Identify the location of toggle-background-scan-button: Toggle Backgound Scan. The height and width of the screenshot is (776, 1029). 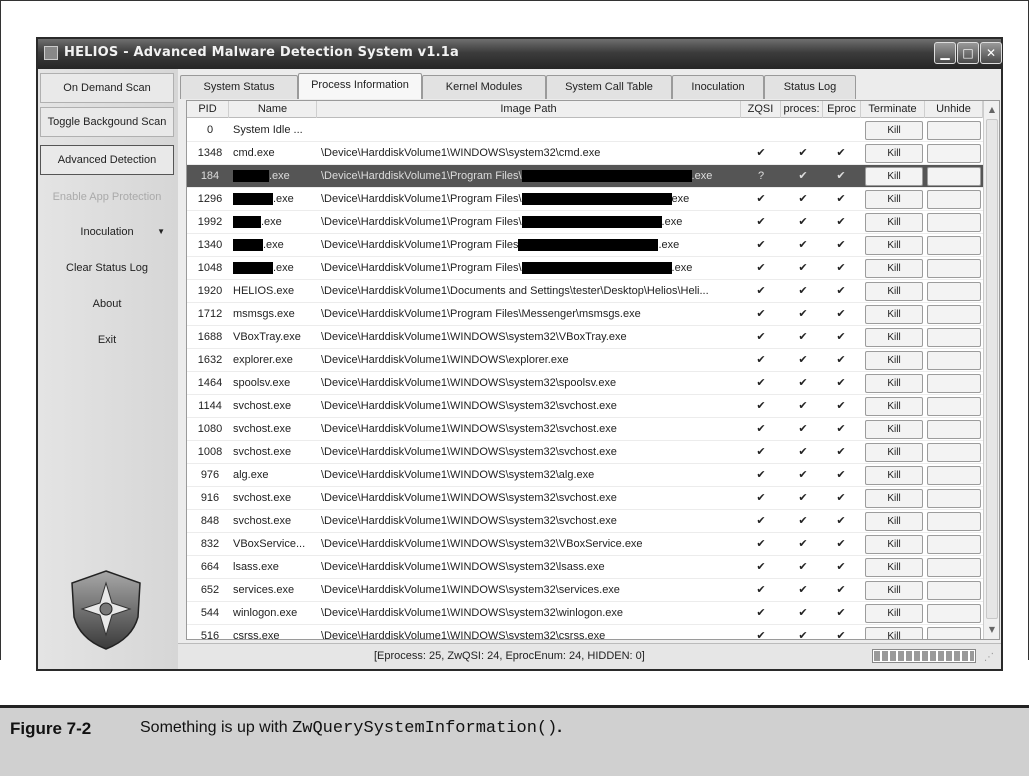
(107, 122).